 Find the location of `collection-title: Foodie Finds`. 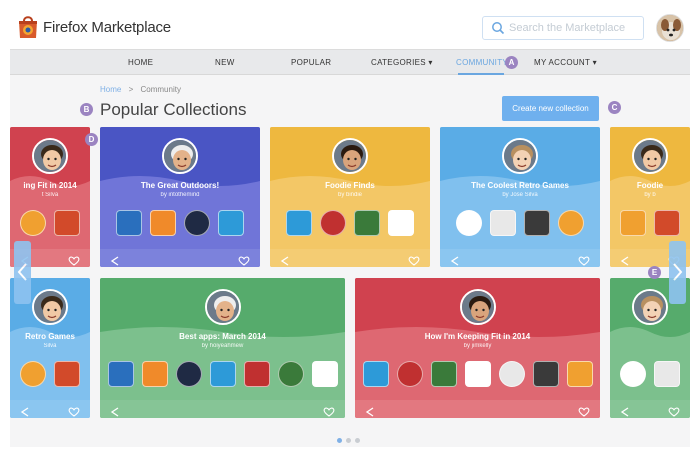

collection-title: Foodie Finds is located at coordinates (350, 185).